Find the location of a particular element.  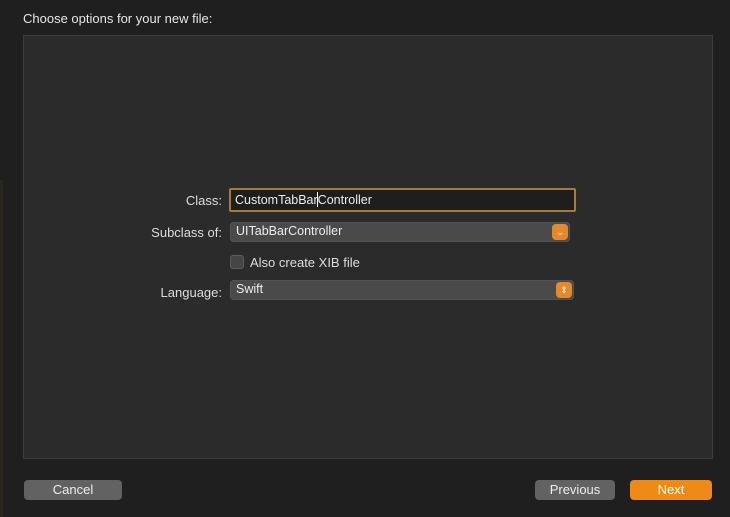

language-value: Swift is located at coordinates (250, 289).